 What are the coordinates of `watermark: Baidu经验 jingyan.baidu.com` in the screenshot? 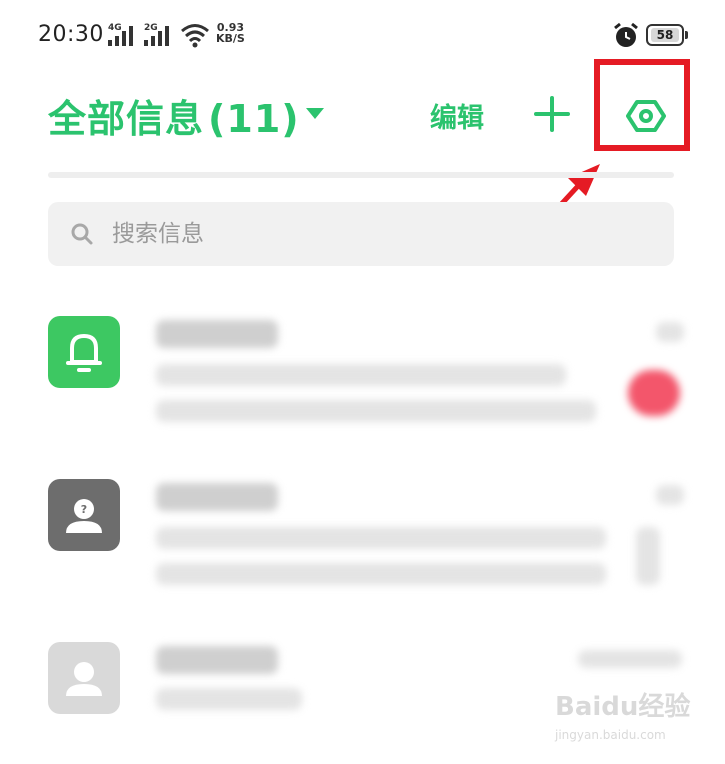 It's located at (635, 718).